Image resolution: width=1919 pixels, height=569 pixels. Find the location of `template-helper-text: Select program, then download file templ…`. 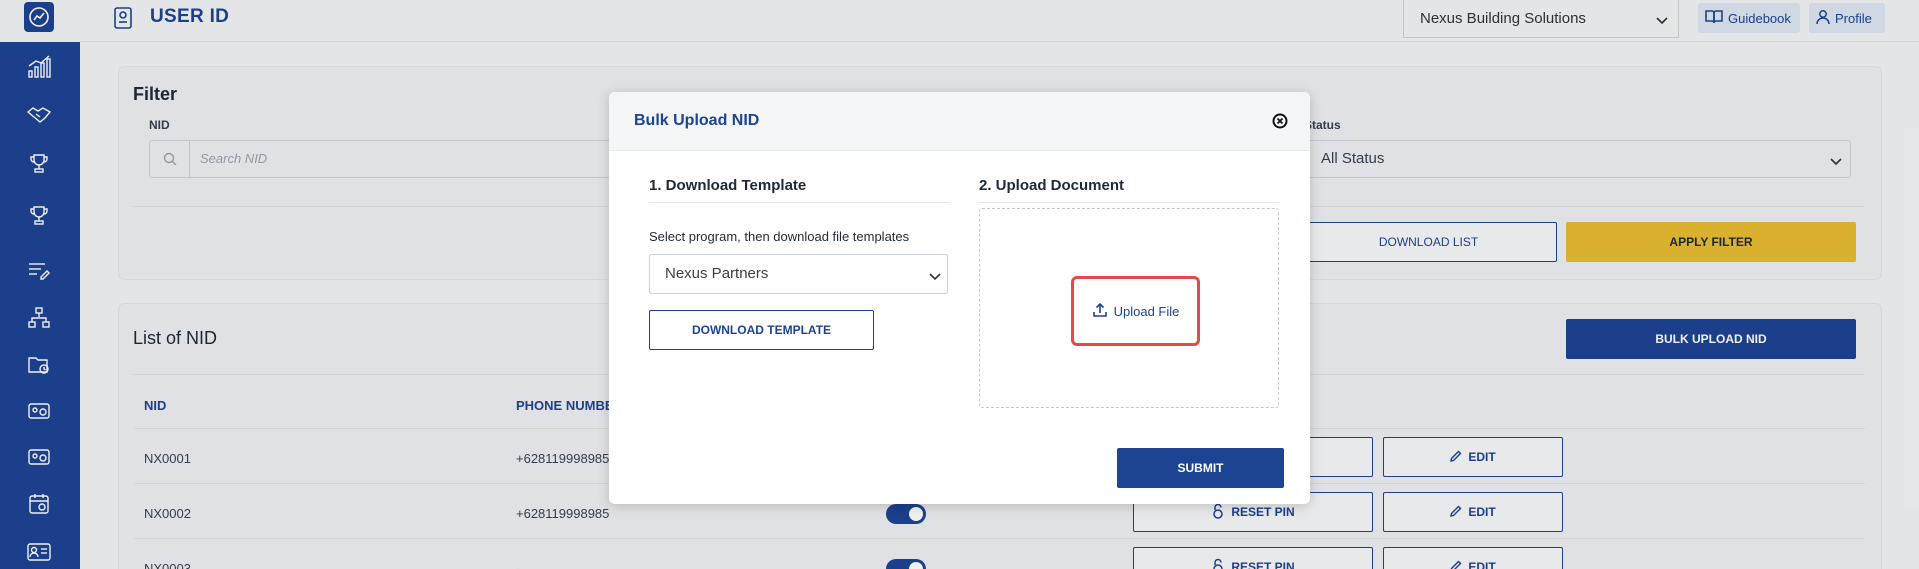

template-helper-text: Select program, then download file templ… is located at coordinates (779, 236).